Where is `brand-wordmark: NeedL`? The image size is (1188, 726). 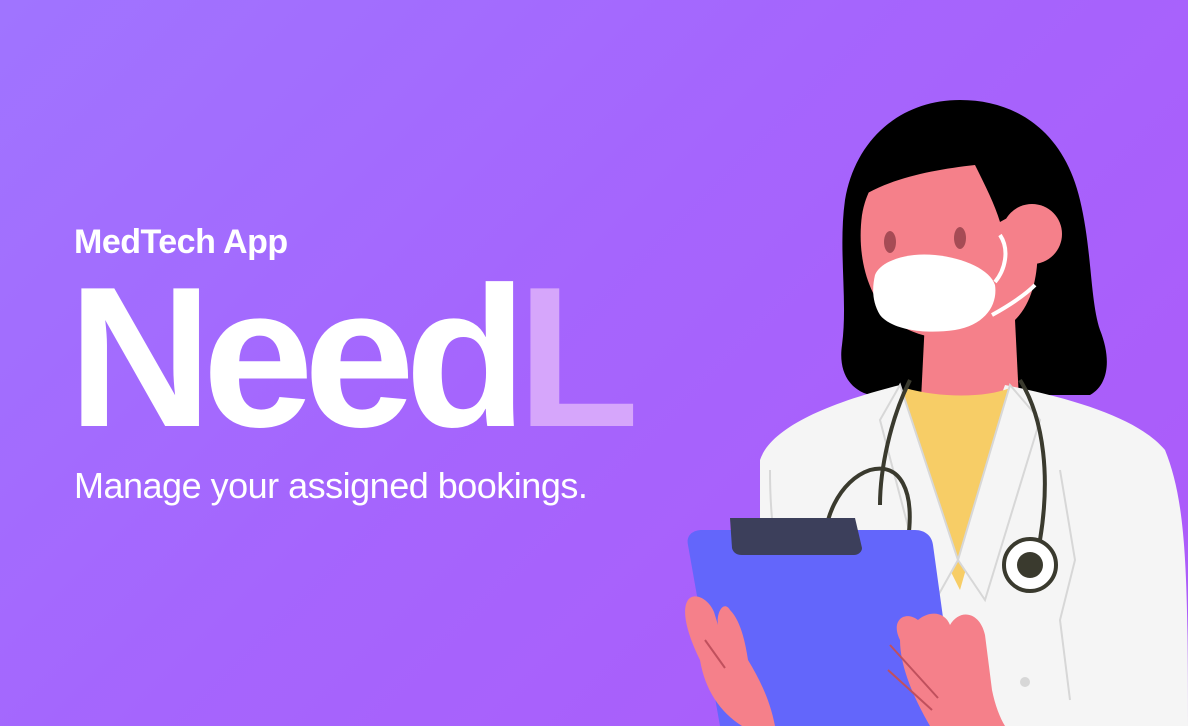 brand-wordmark: NeedL is located at coordinates (353, 357).